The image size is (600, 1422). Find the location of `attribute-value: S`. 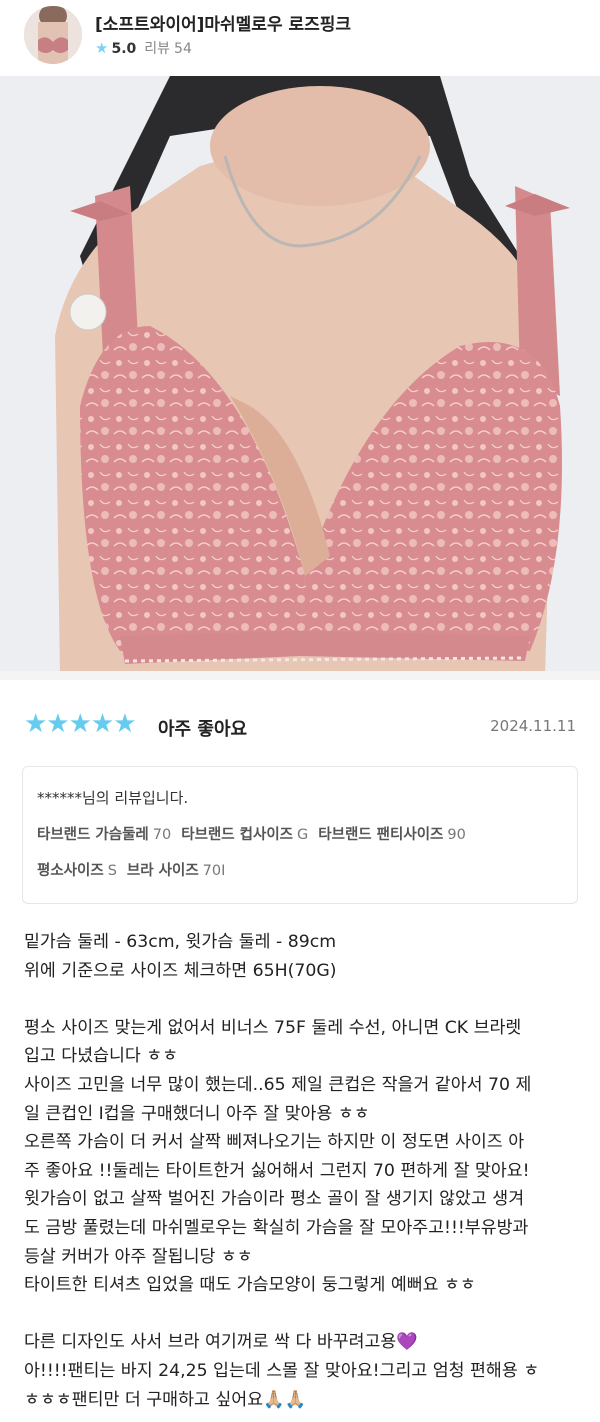

attribute-value: S is located at coordinates (112, 871).